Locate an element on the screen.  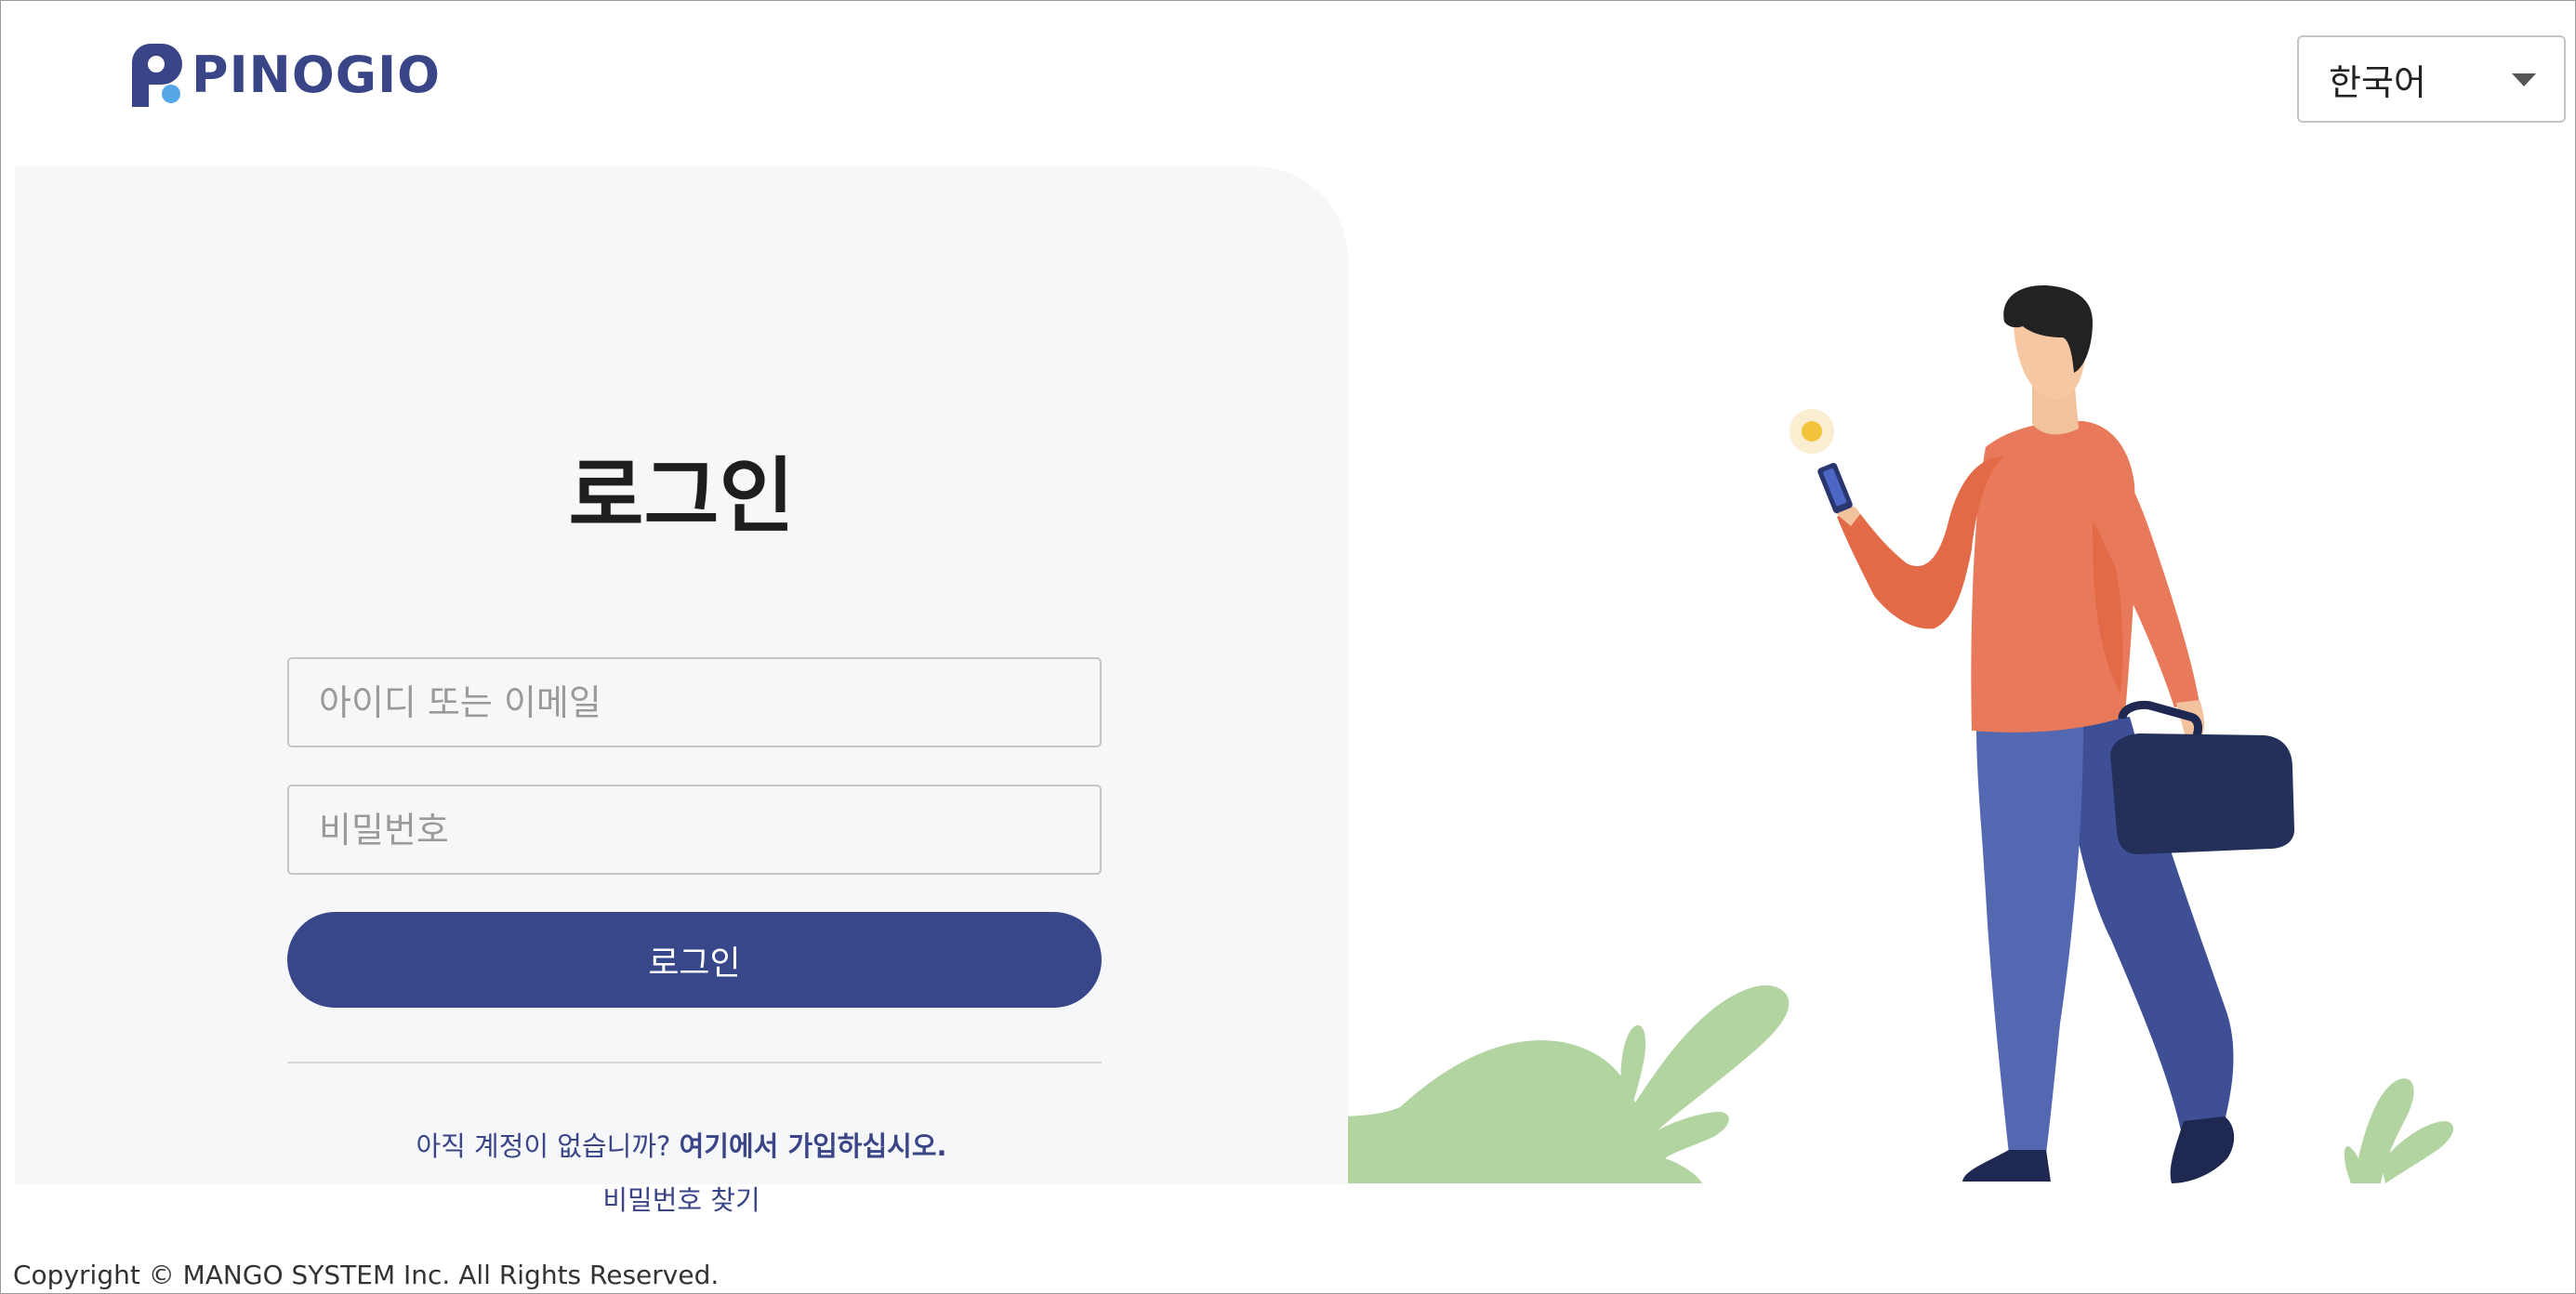
id-email-input is located at coordinates (694, 702).